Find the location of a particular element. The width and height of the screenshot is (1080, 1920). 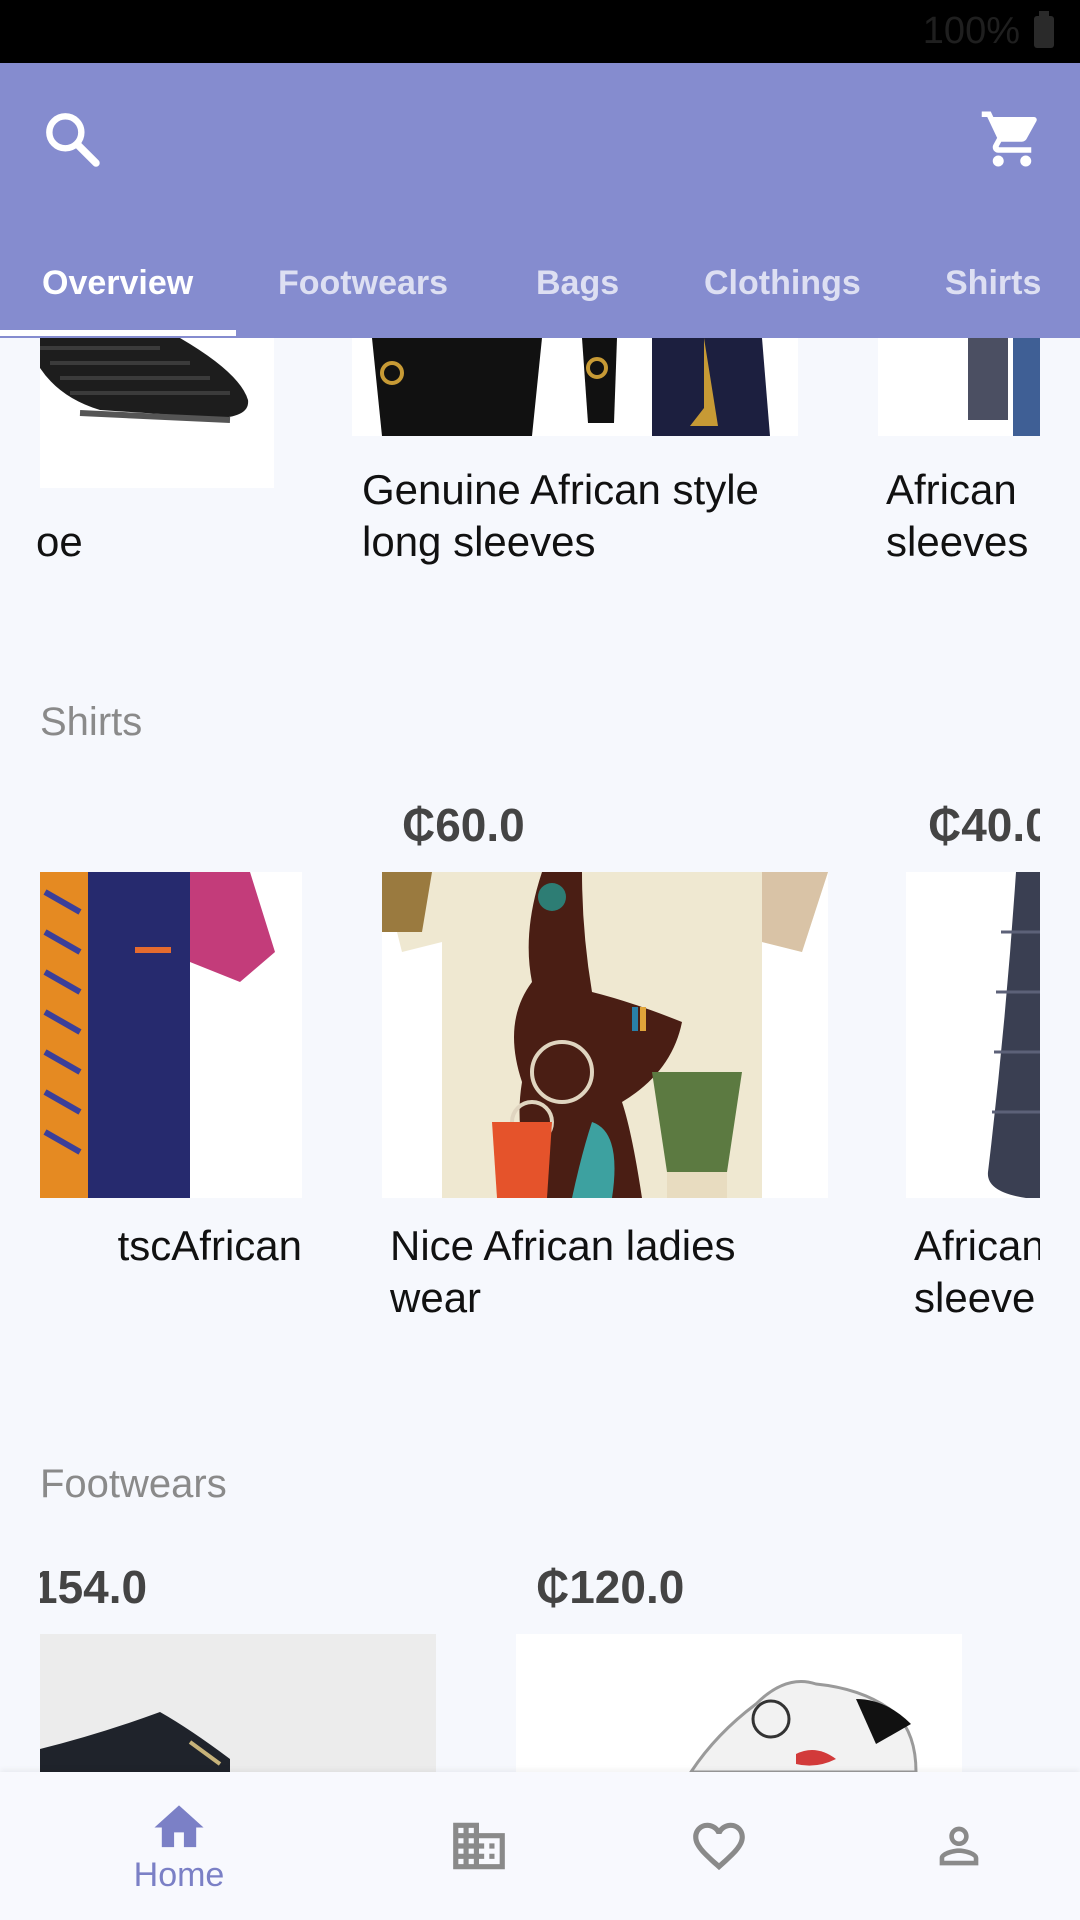

tab-indicator is located at coordinates (118, 333).